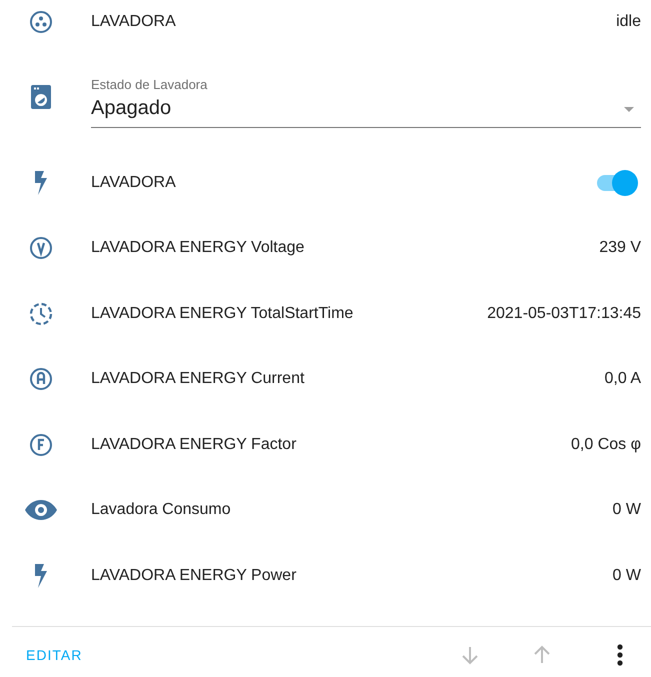  Describe the element at coordinates (331, 444) in the screenshot. I see `entity-name: LAVADORA ENERGY Factor` at that location.